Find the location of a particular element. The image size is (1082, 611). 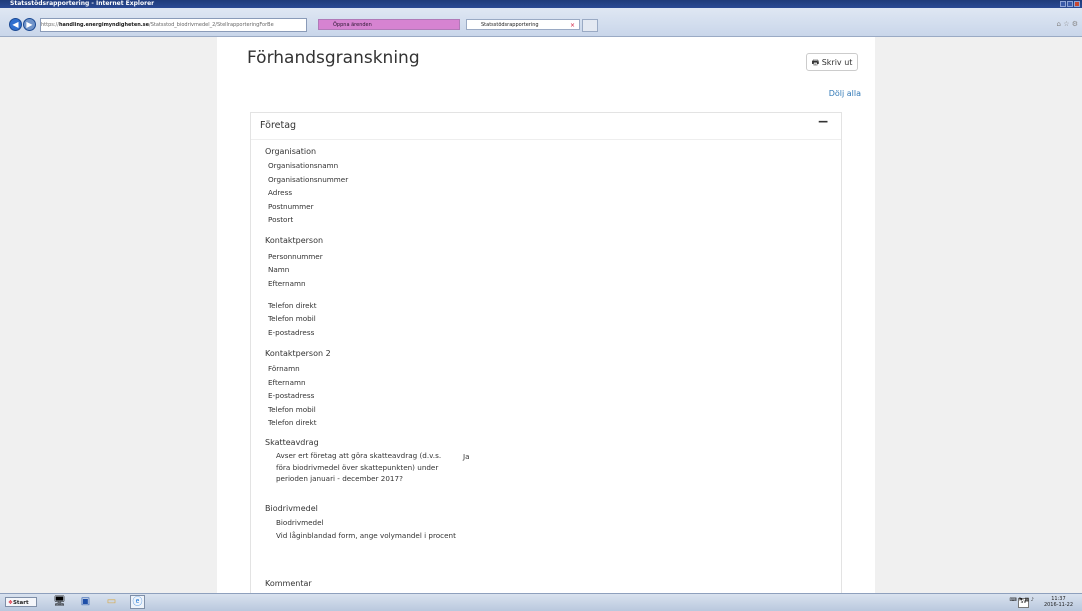

section-title: Organisation is located at coordinates (291, 151).